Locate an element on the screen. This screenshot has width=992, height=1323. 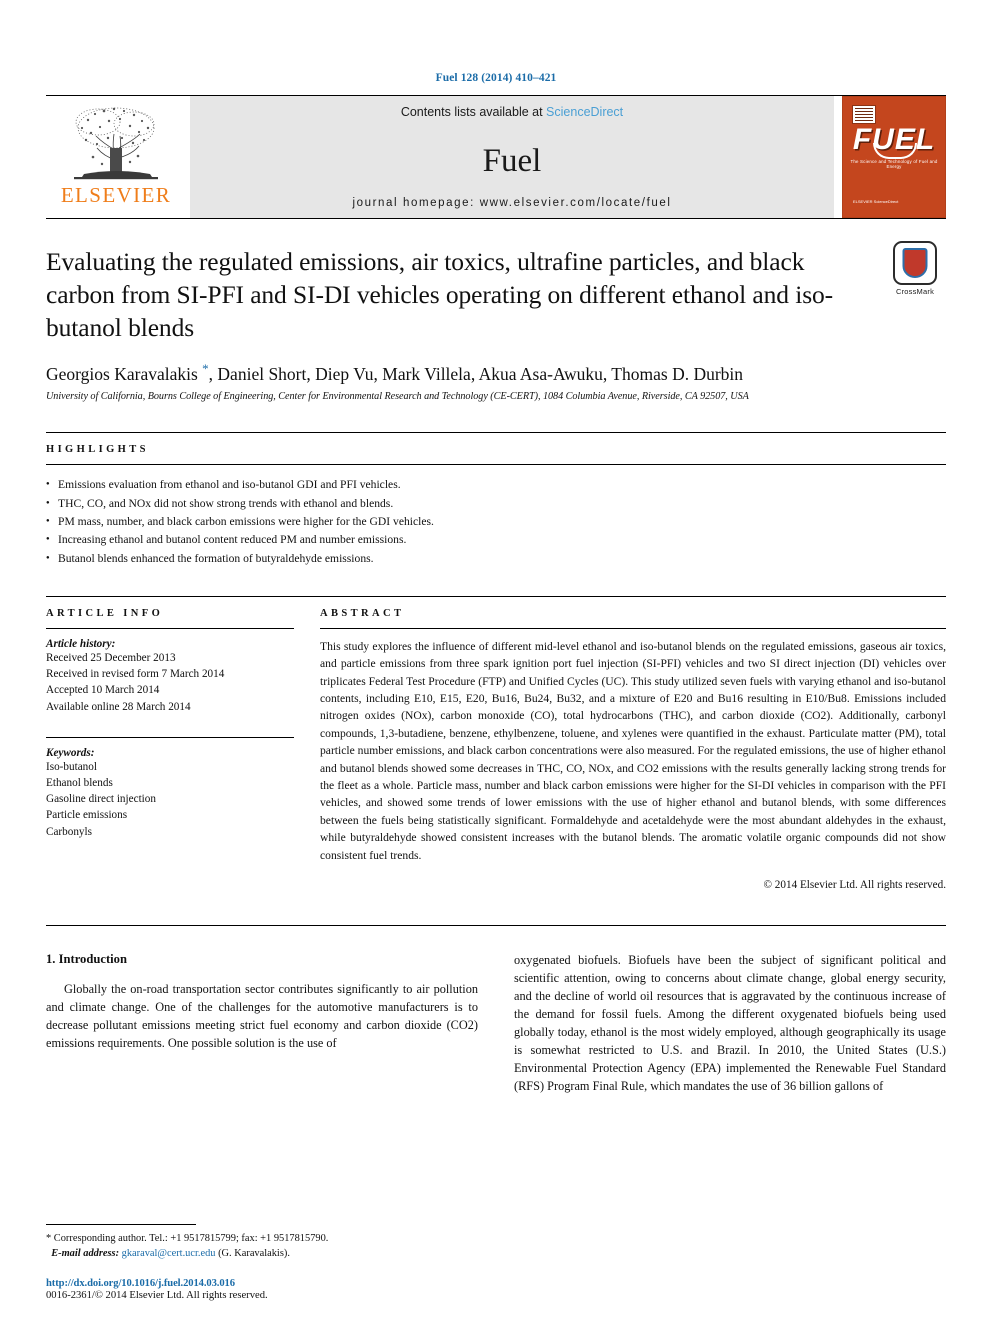
highlights-divider is located at coordinates (496, 465).